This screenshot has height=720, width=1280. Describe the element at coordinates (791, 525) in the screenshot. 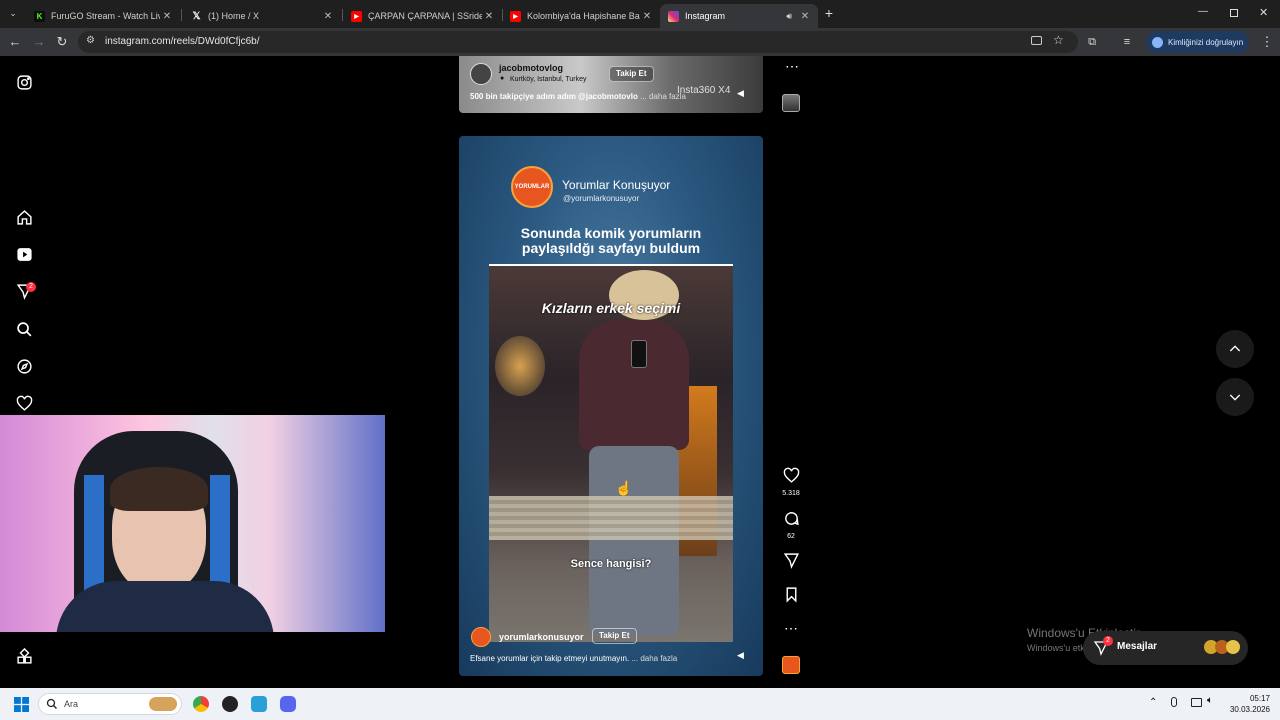

I see `comment-button: 62` at that location.